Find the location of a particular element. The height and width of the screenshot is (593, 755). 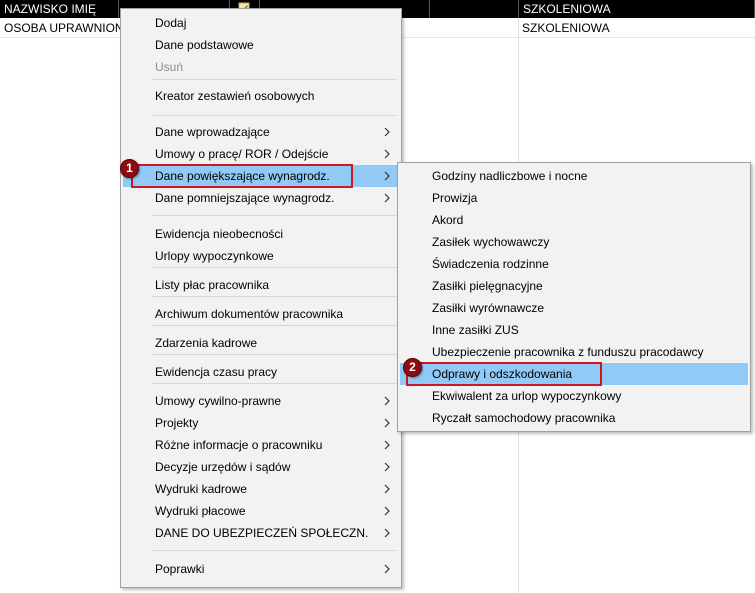

menu-item-dane-wprowadzajace: Dane wprowadzające is located at coordinates (261, 132).